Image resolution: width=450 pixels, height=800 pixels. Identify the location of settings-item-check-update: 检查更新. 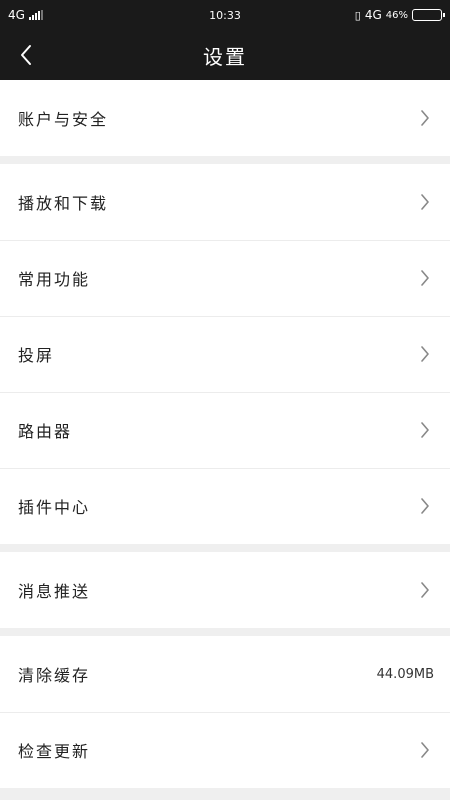
(225, 750).